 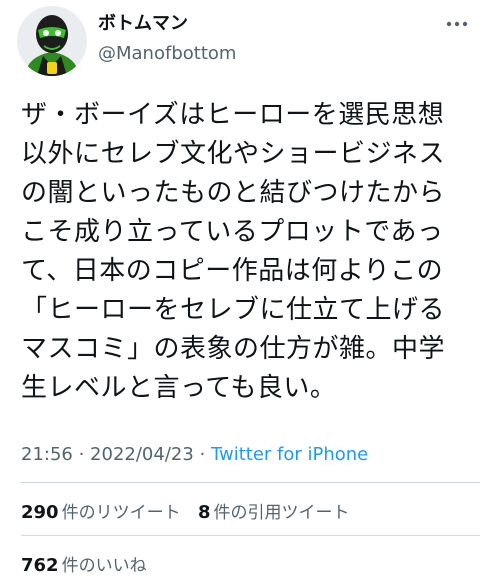 I want to click on likes-stats: 762 件のいいね, so click(x=84, y=563).